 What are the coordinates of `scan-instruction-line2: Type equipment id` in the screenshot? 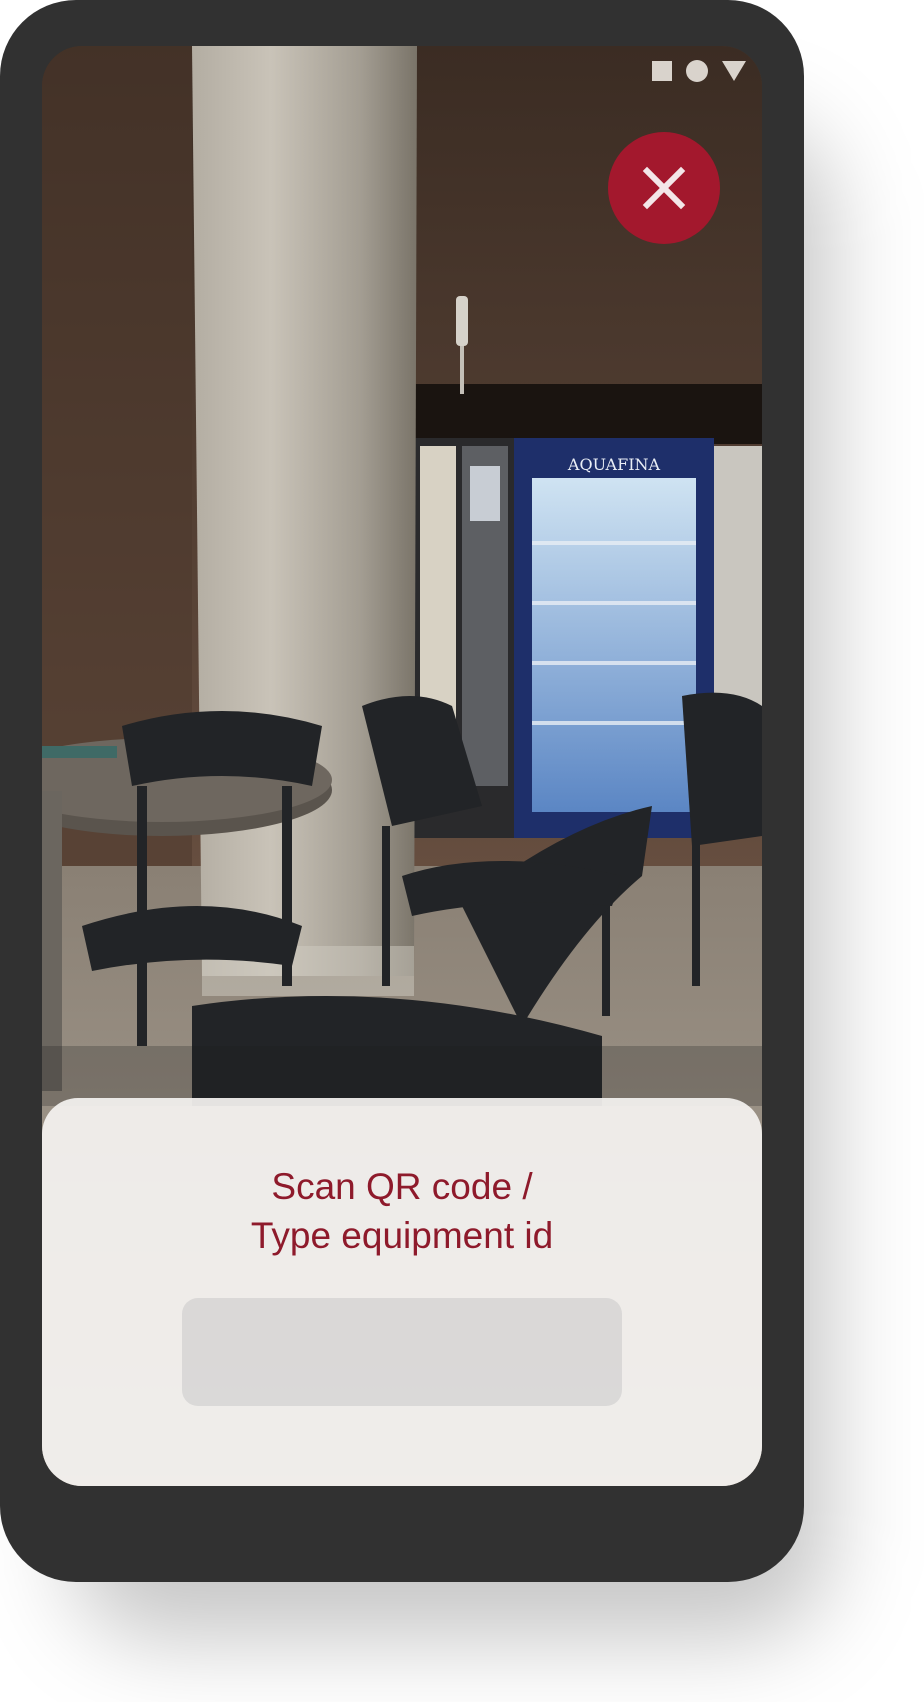 It's located at (402, 1235).